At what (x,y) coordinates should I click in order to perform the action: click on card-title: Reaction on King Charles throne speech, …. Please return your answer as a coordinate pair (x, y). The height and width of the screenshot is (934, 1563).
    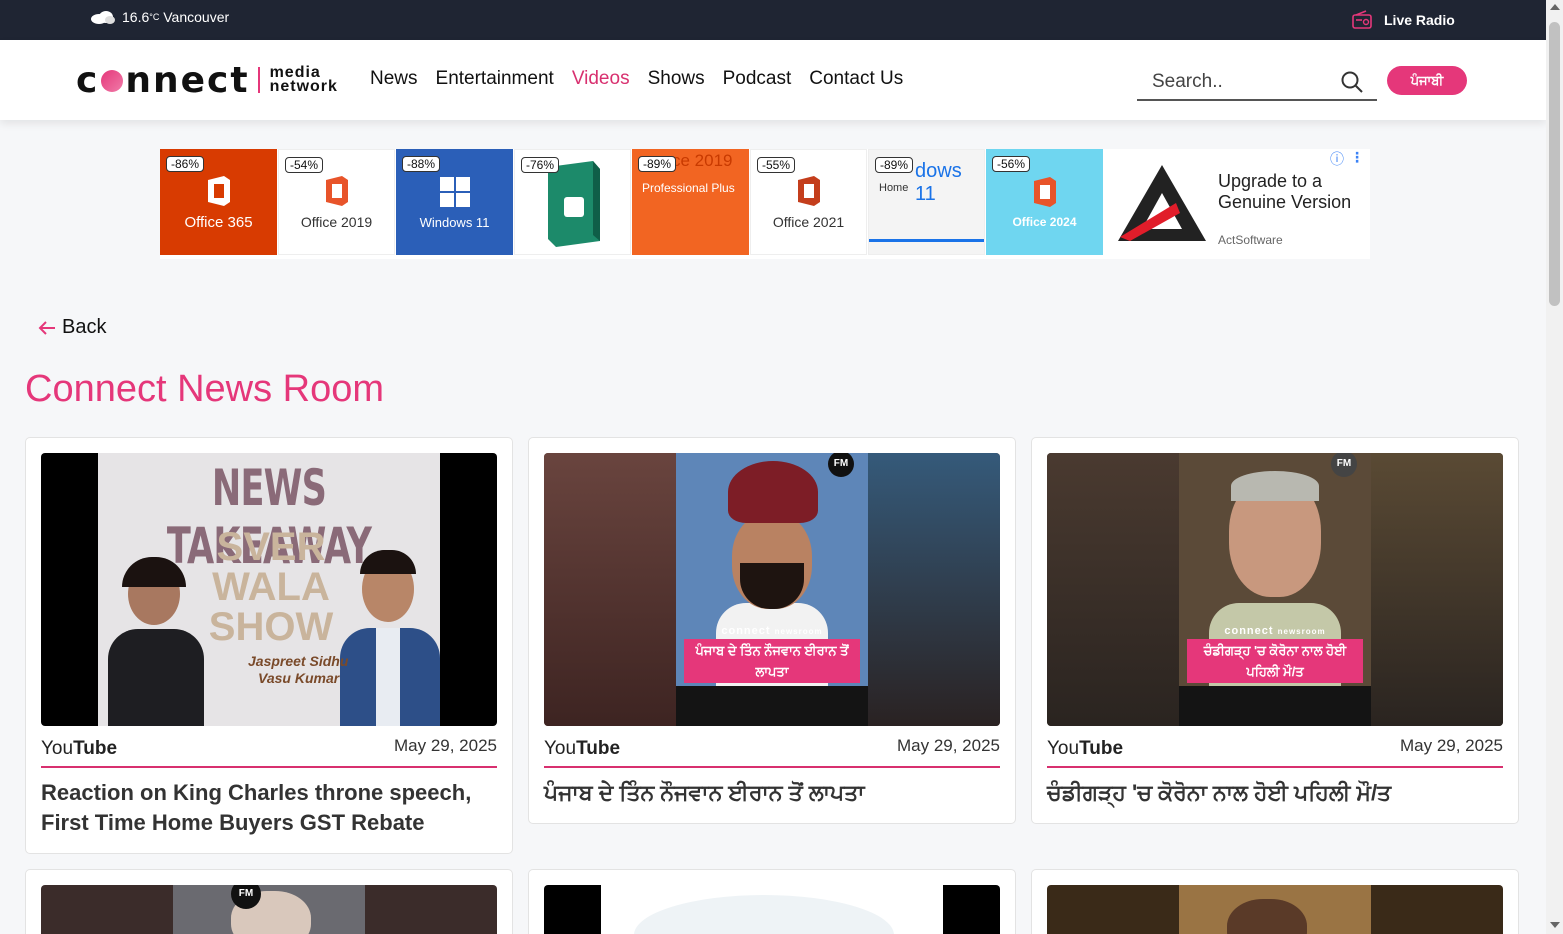
    Looking at the image, I should click on (261, 808).